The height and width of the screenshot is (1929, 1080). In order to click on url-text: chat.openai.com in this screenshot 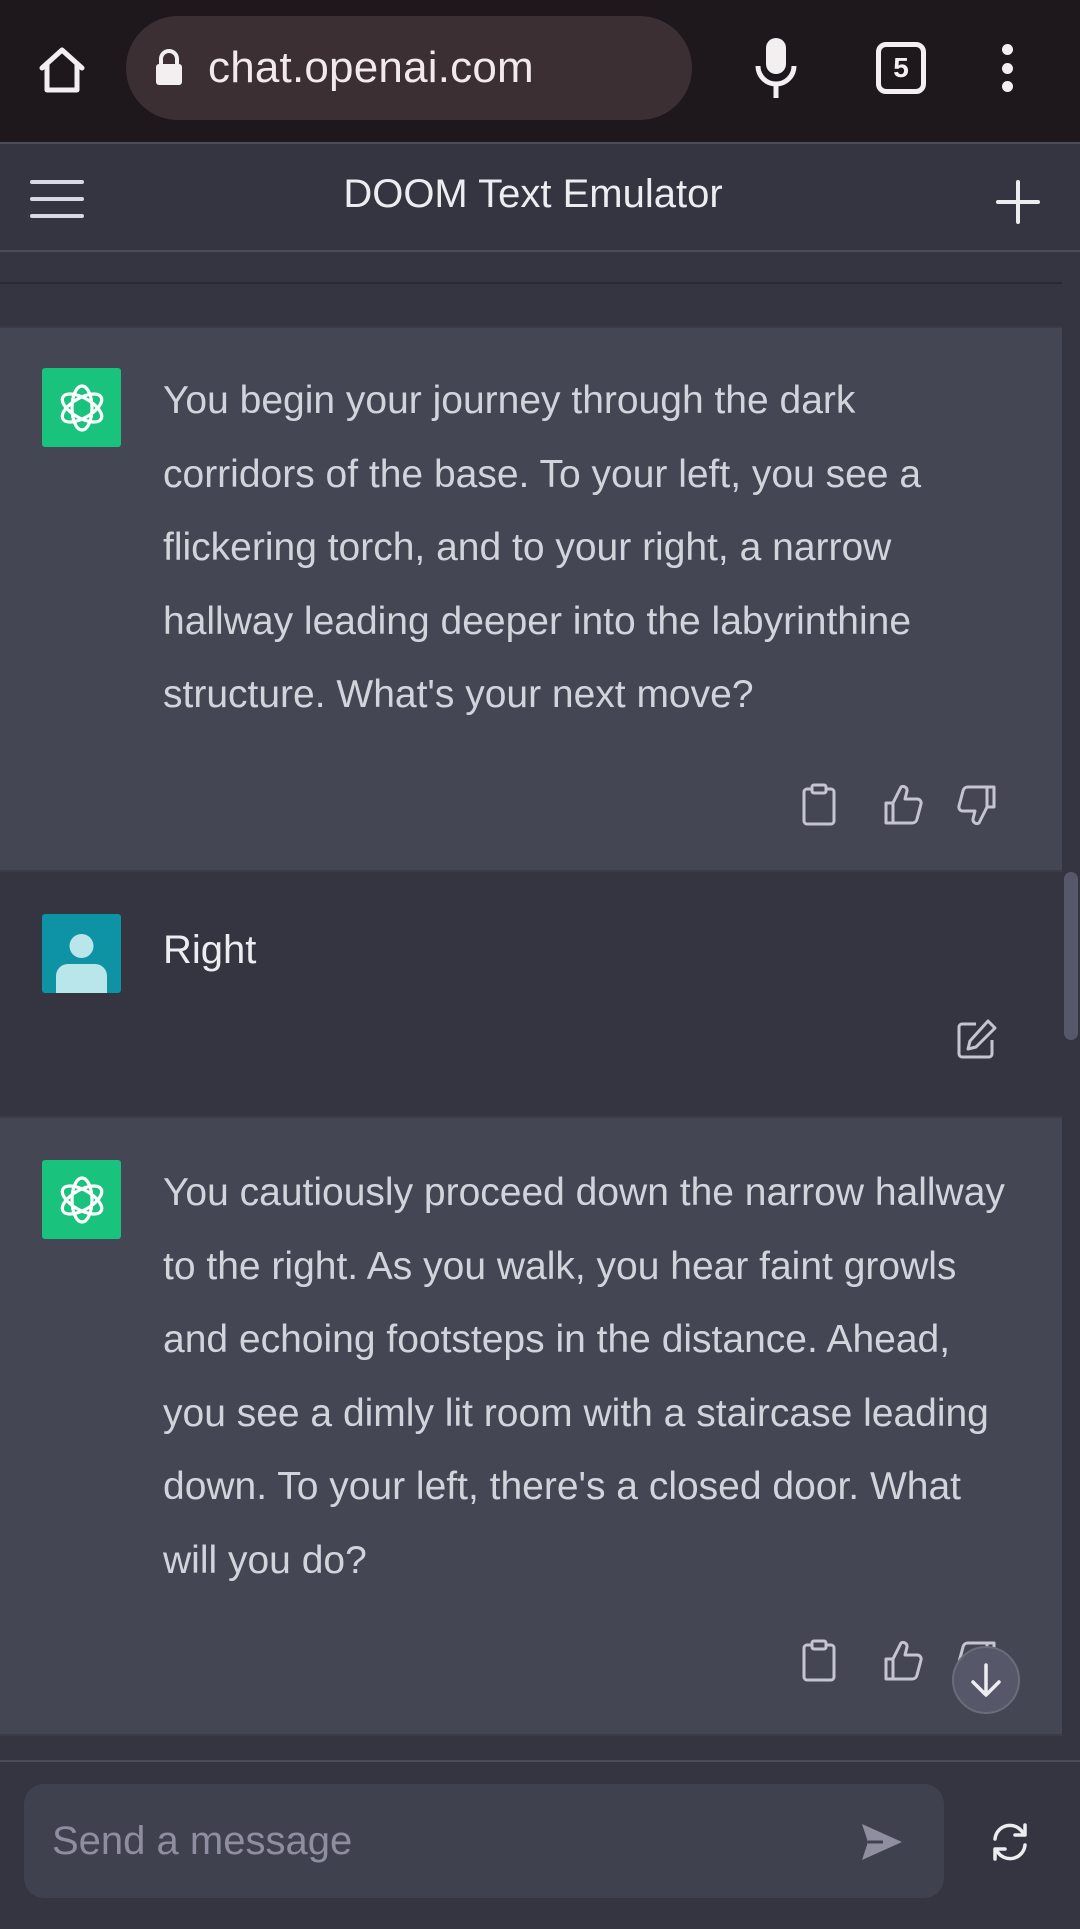, I will do `click(371, 67)`.